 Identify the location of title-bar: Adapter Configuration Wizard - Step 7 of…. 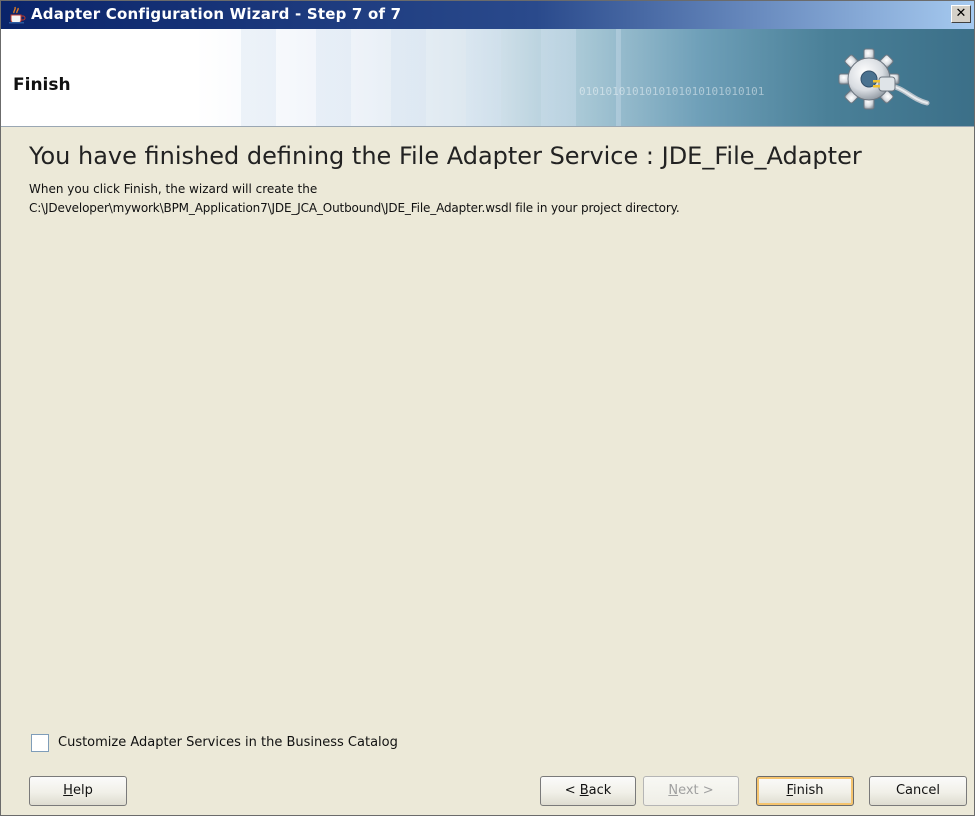
(487, 15).